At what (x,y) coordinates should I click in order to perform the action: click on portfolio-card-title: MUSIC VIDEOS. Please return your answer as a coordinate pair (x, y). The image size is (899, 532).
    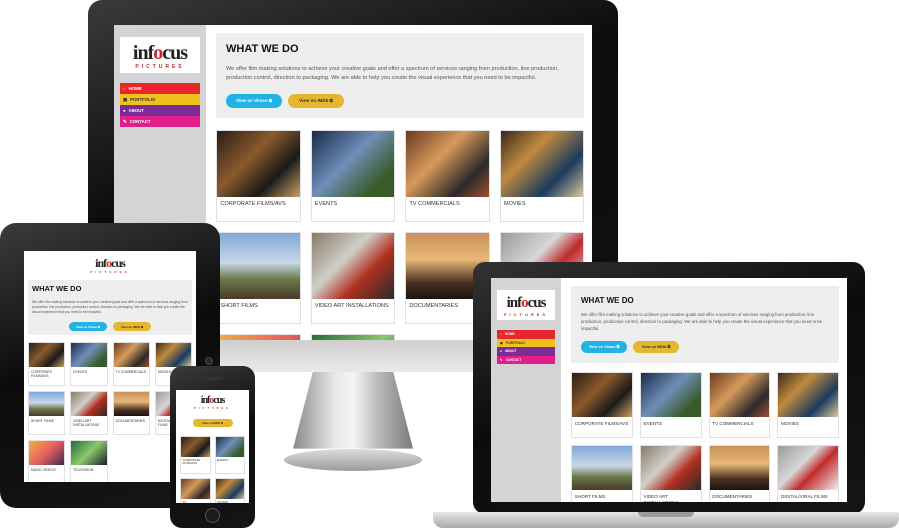
    Looking at the image, I should click on (43, 469).